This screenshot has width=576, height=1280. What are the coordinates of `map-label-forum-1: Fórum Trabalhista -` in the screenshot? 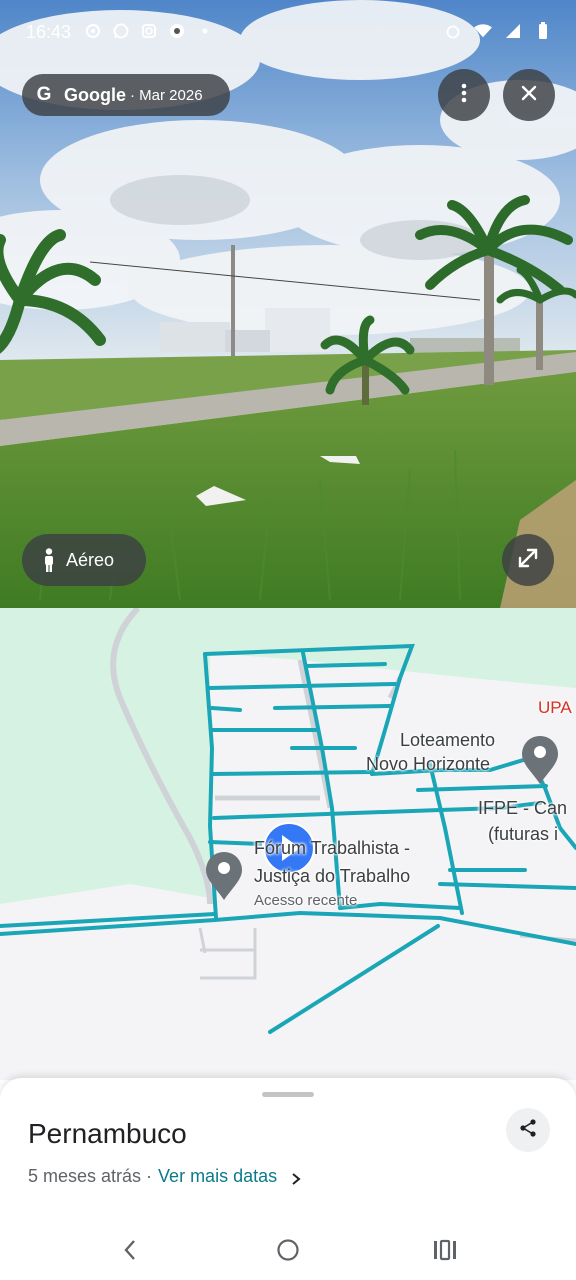 It's located at (332, 848).